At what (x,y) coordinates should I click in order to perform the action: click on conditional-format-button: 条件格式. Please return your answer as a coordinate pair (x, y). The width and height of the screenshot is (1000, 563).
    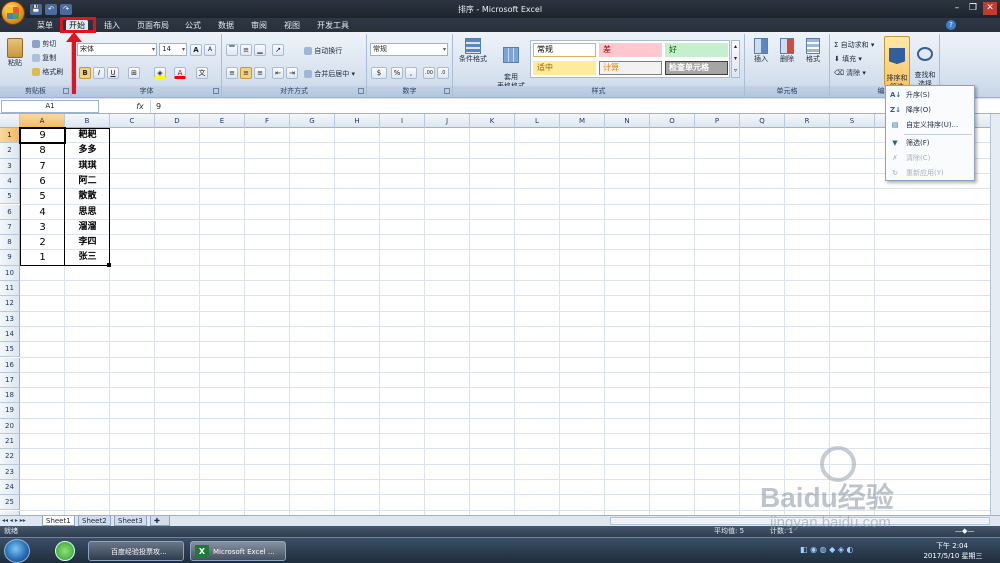
    Looking at the image, I should click on (473, 51).